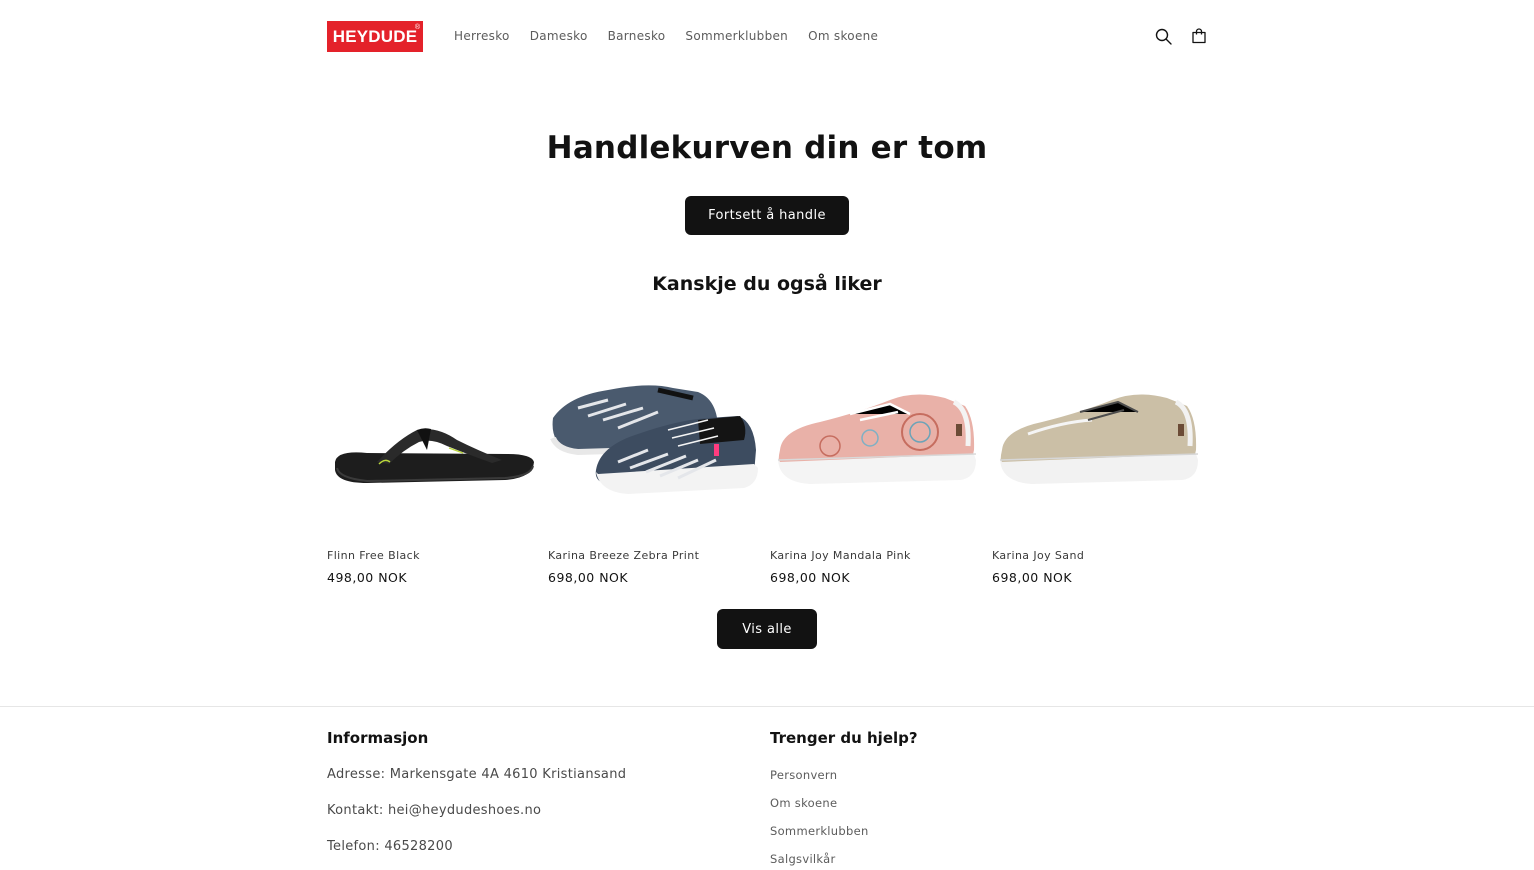 This screenshot has width=1534, height=870. What do you see at coordinates (840, 555) in the screenshot?
I see `product-name: Karina Joy Mandala Pink` at bounding box center [840, 555].